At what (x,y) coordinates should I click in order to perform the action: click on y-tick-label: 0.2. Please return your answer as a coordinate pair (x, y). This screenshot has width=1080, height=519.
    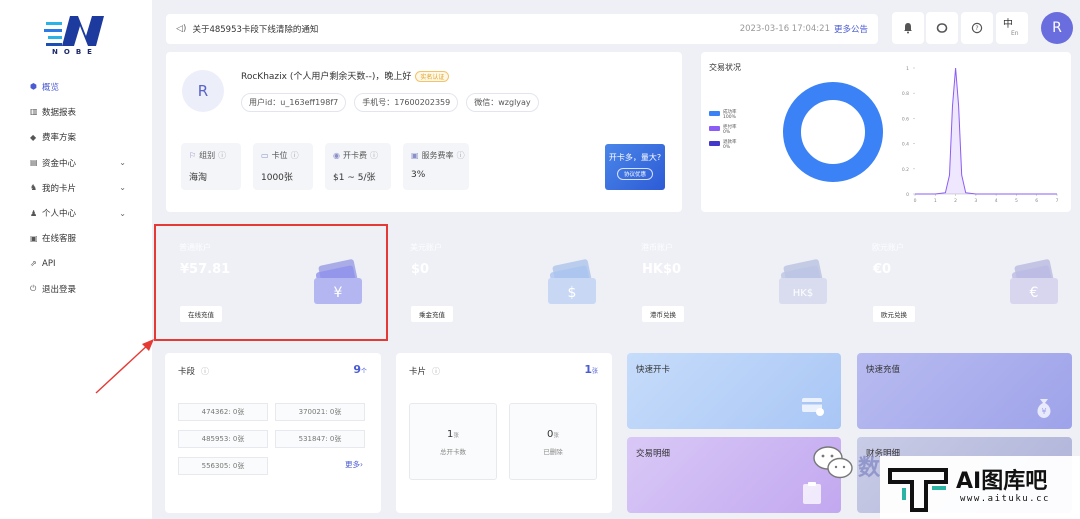
    Looking at the image, I should click on (905, 170).